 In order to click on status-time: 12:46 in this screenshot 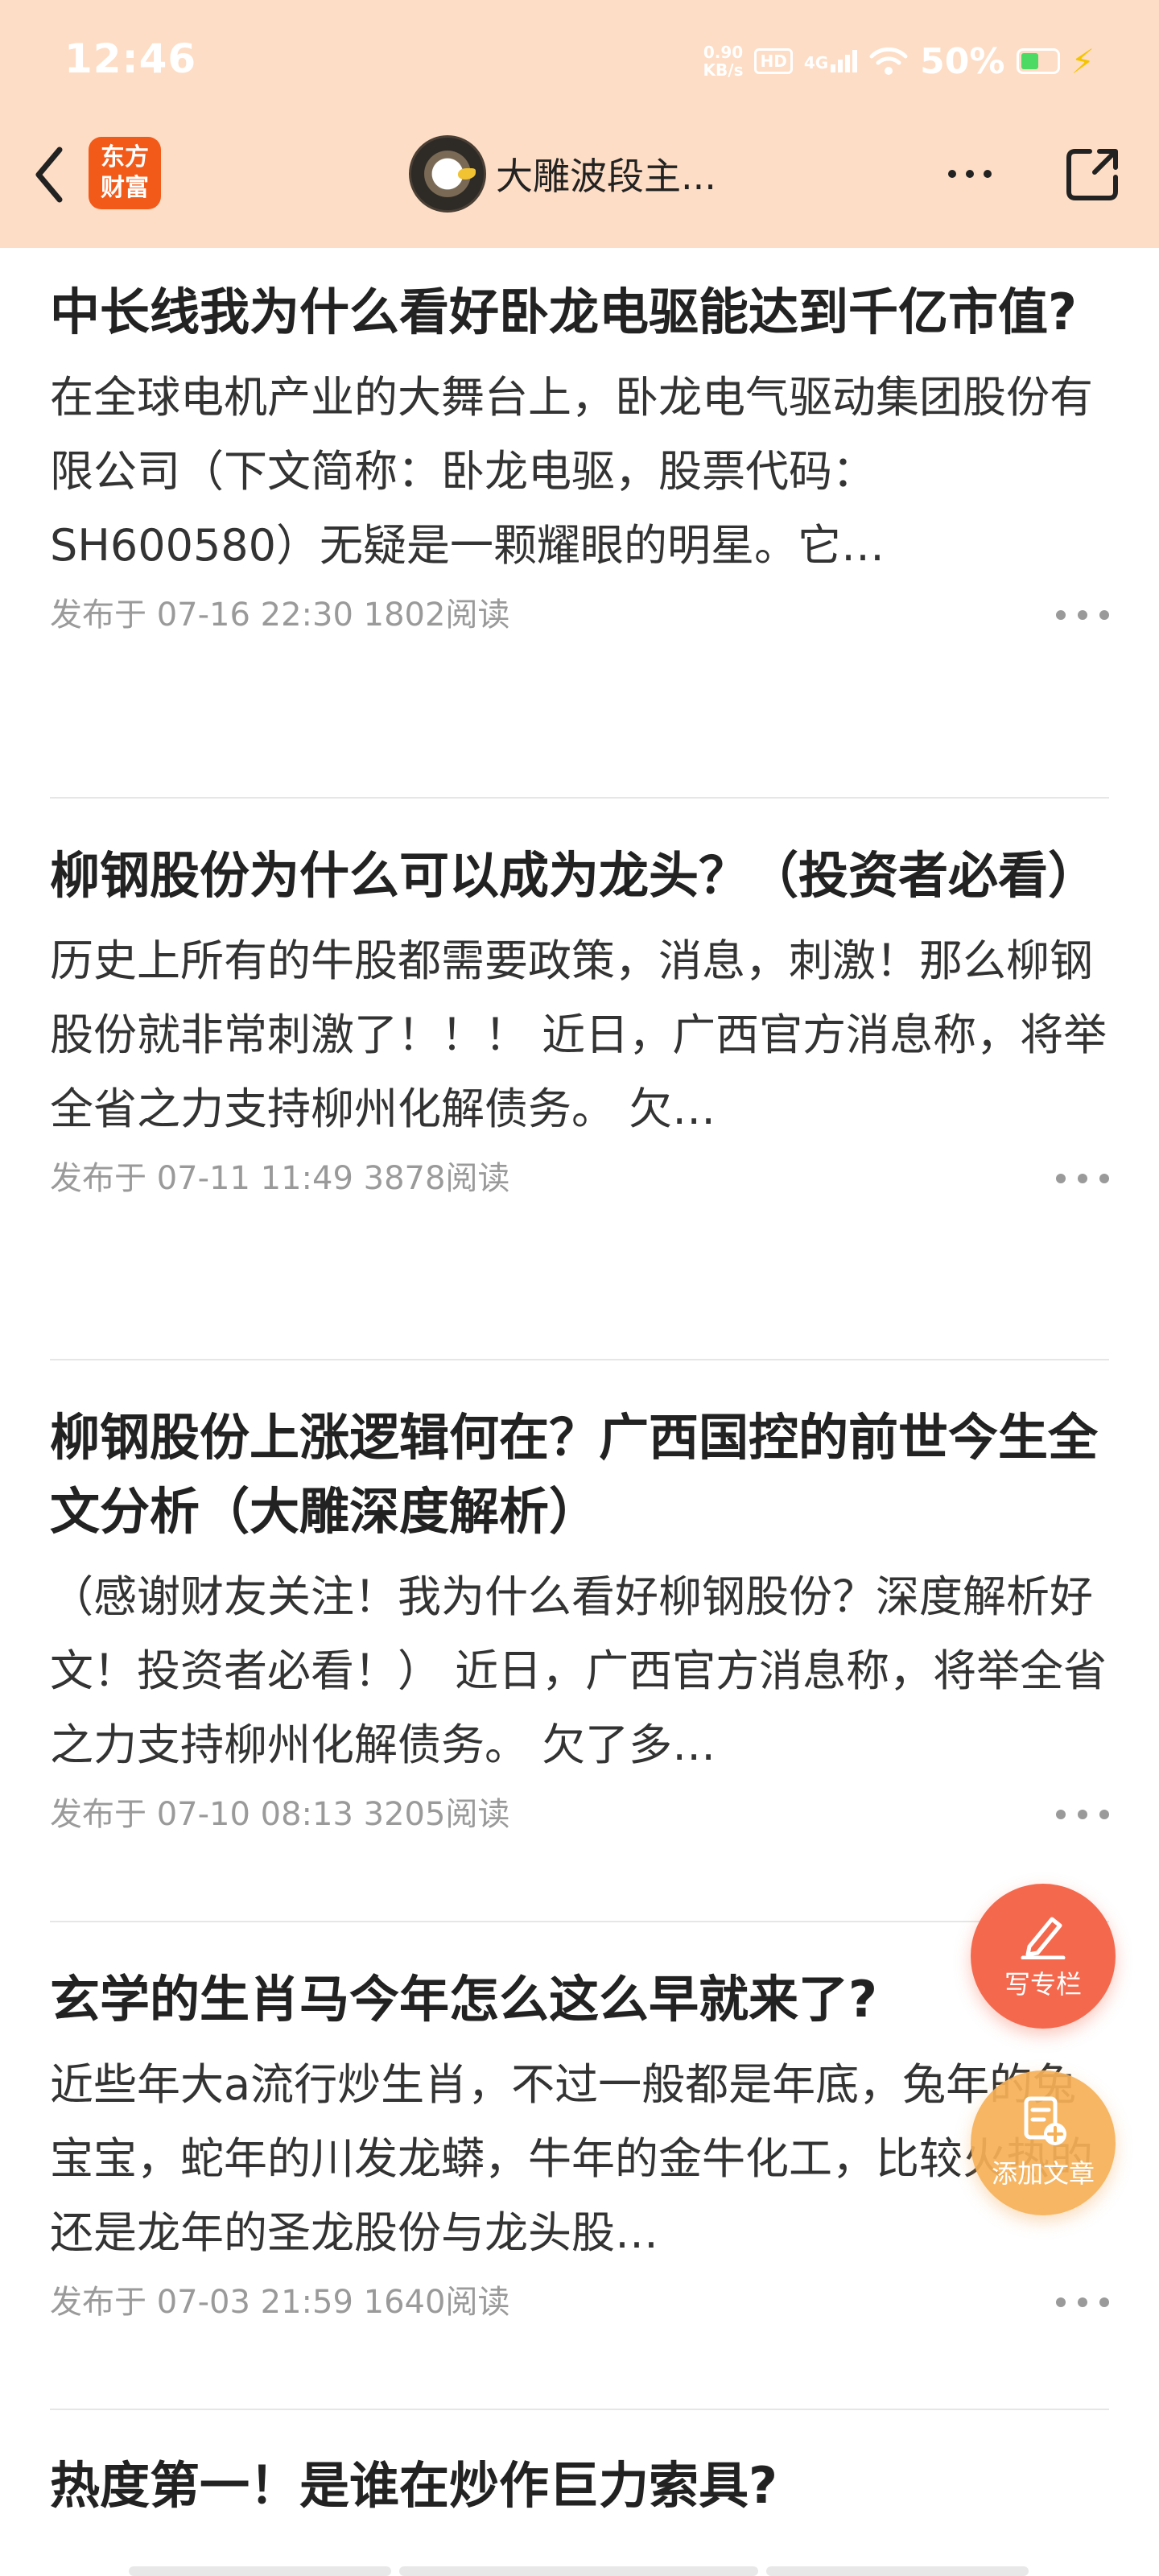, I will do `click(130, 58)`.